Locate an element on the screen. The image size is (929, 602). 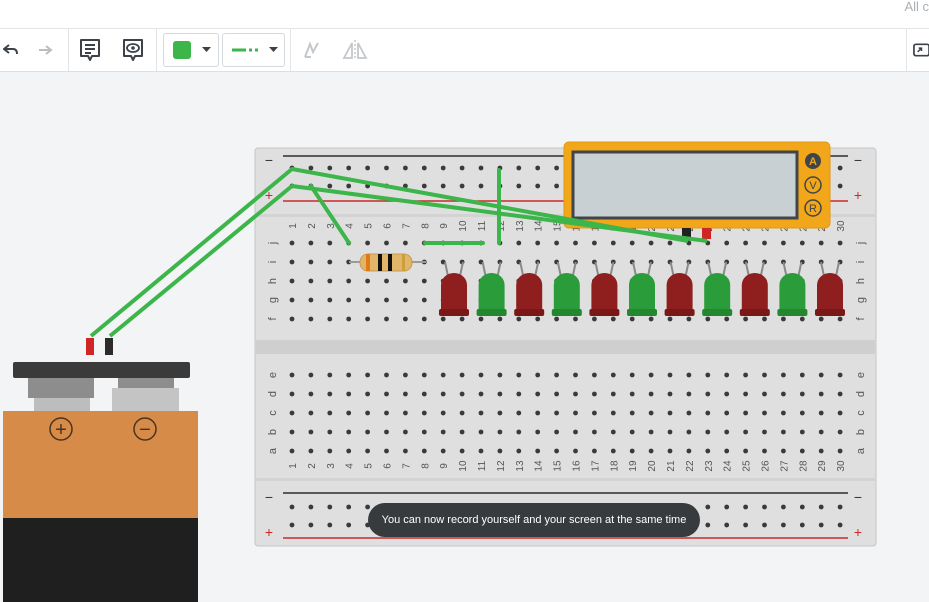
battery: + − is located at coordinates (100, 470).